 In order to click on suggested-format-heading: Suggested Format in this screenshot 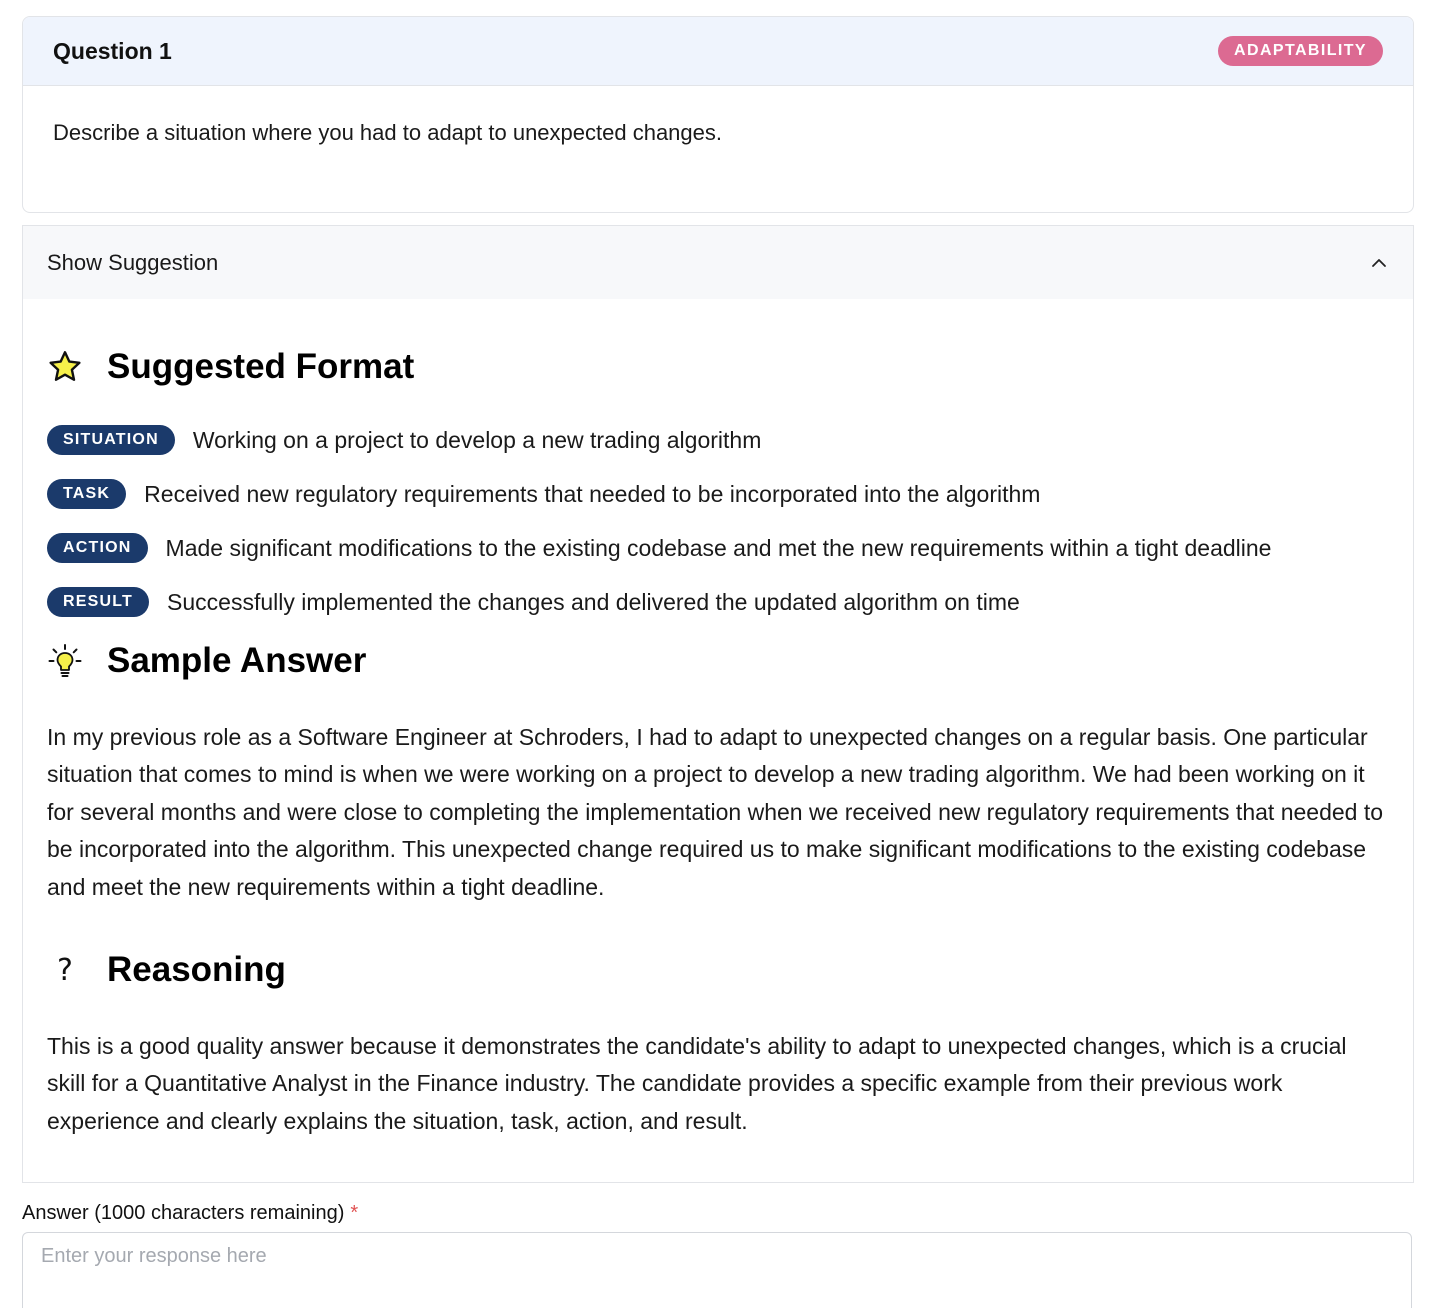, I will do `click(718, 367)`.